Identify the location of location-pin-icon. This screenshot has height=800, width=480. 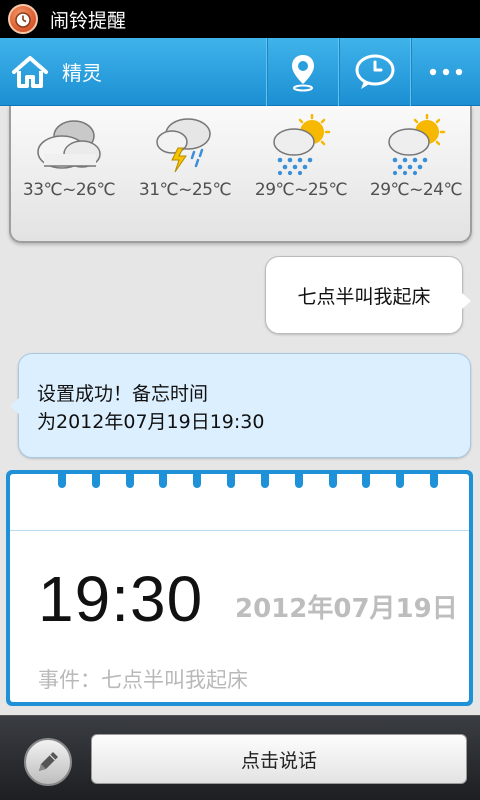
(302, 72).